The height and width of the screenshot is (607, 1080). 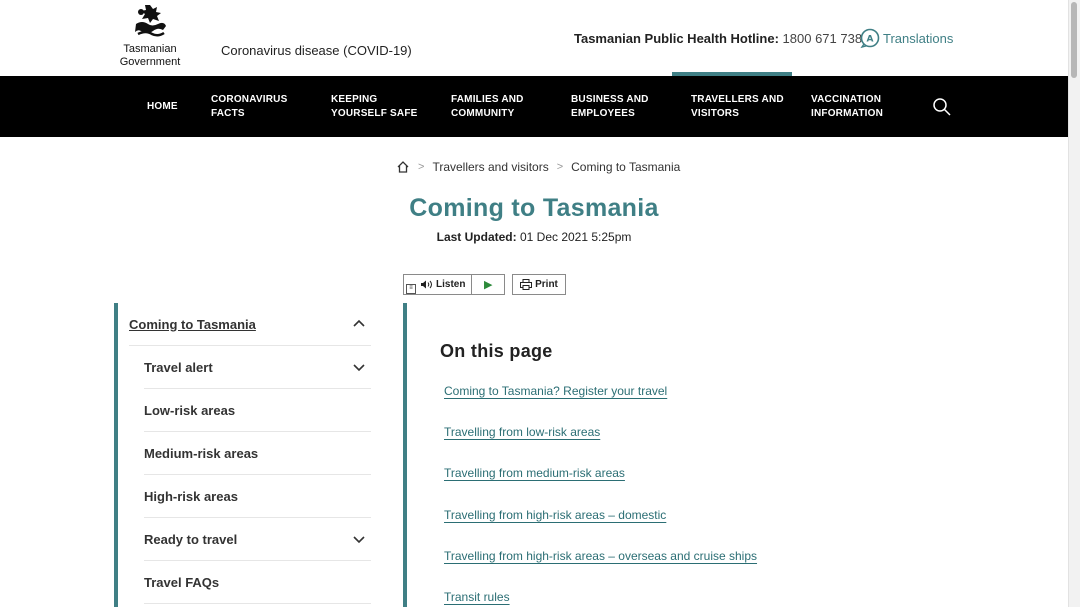 I want to click on sidebar-item-label: Travel alert, so click(x=178, y=367).